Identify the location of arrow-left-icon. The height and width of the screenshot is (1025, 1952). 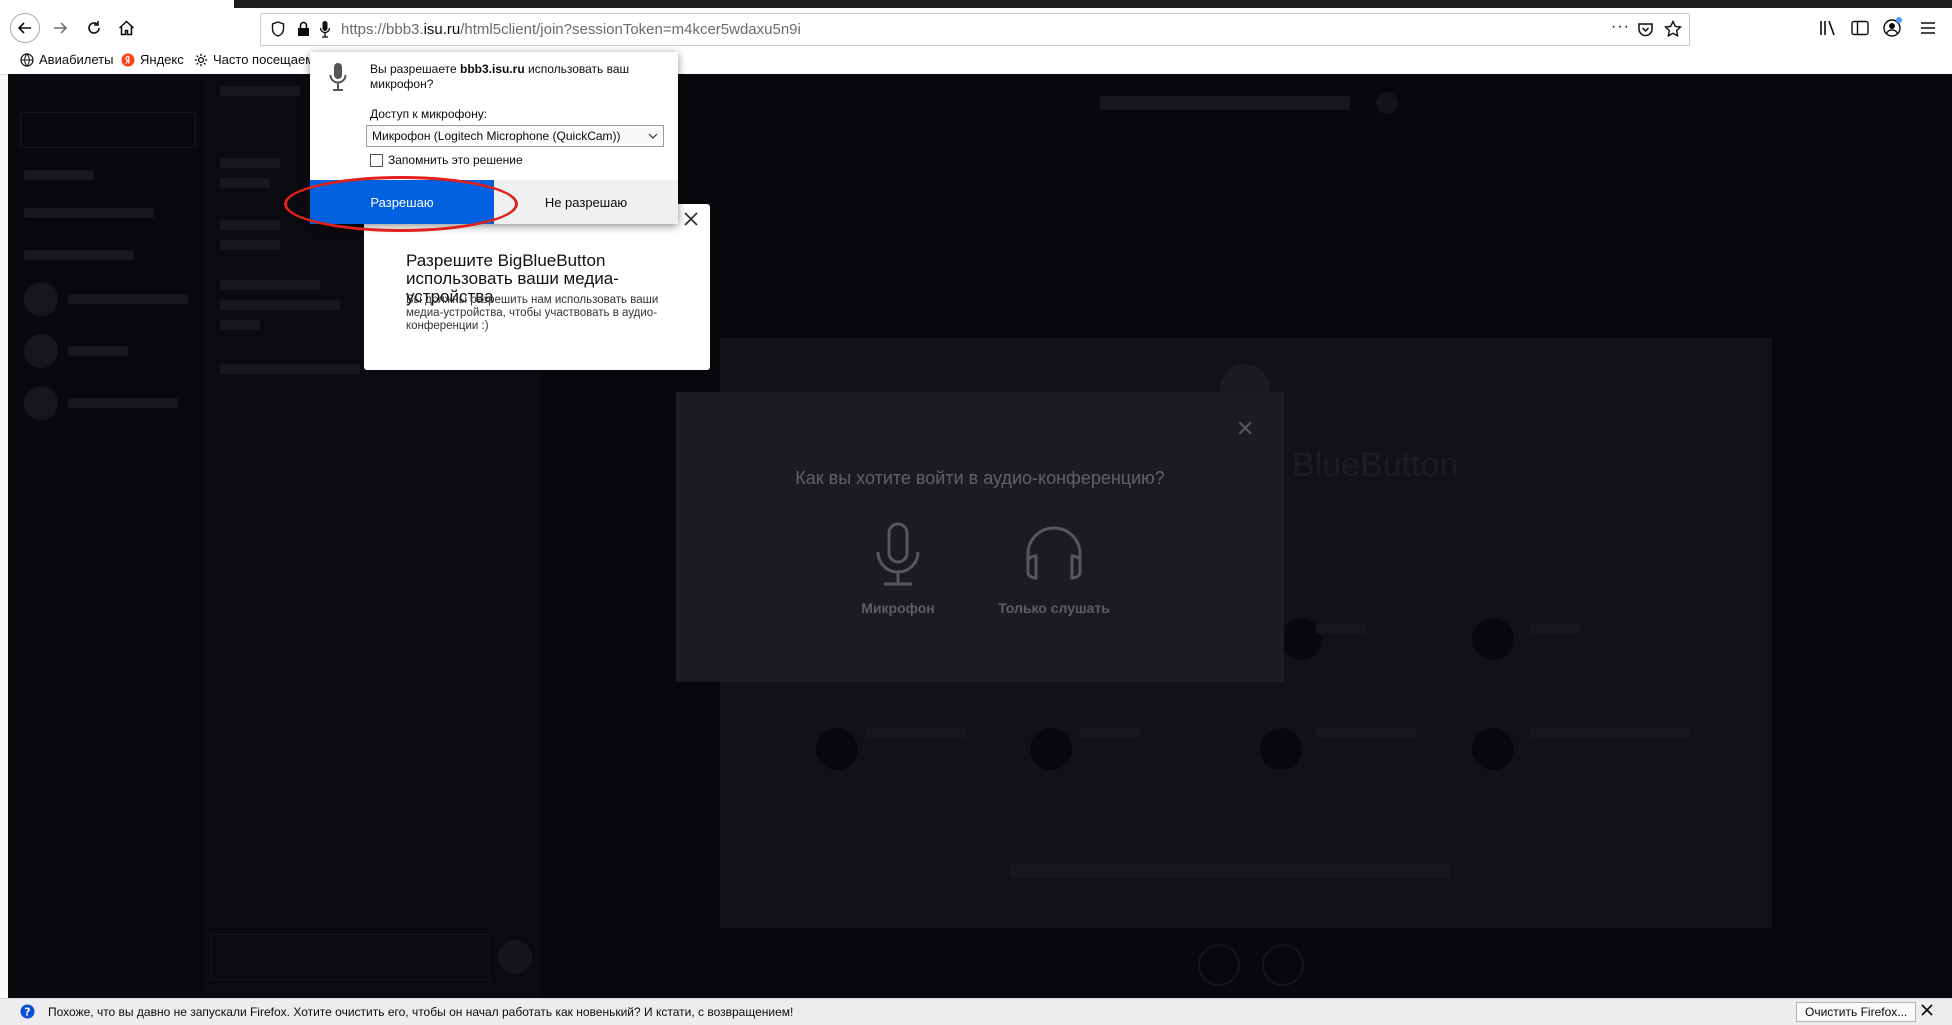
(24, 28).